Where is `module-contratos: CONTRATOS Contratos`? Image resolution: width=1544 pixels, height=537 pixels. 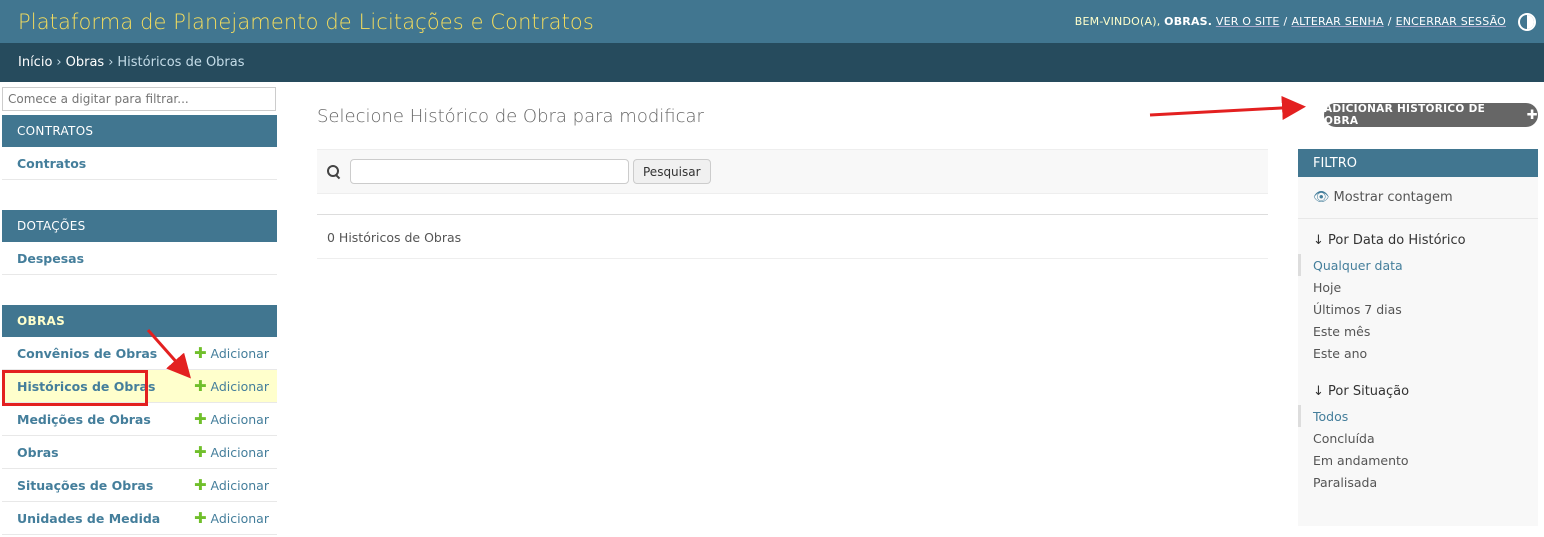
module-contratos: CONTRATOS Contratos is located at coordinates (139, 147).